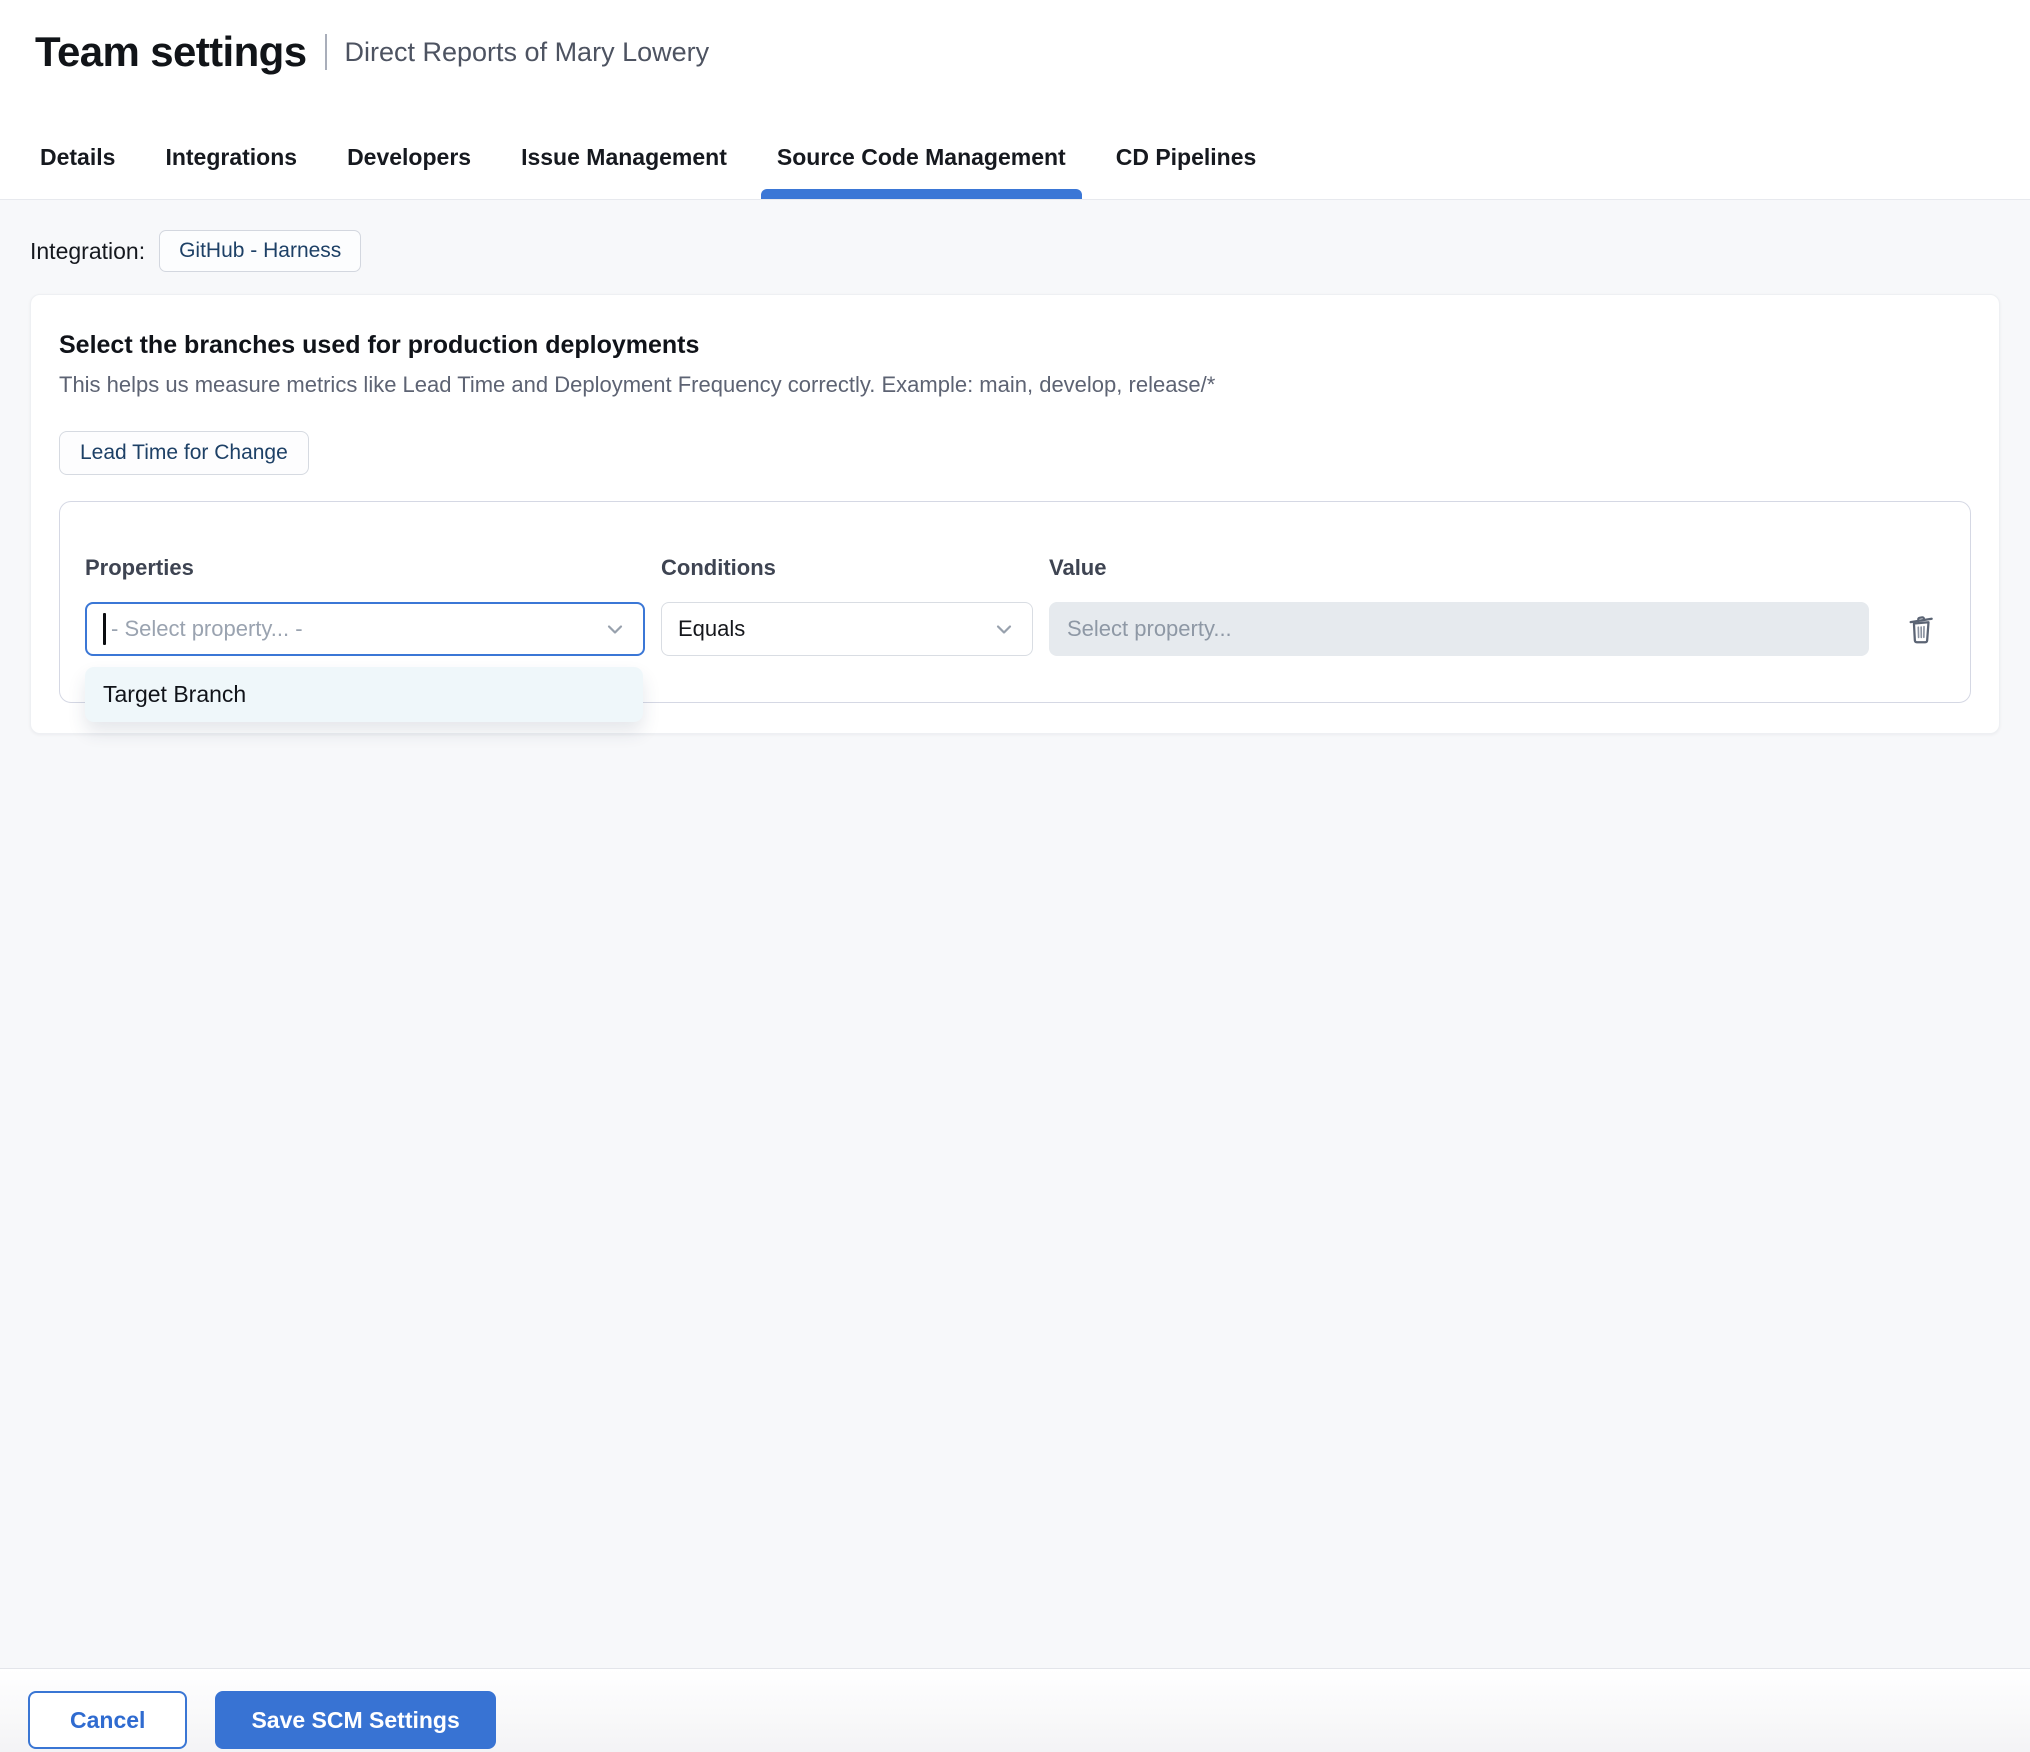 The image size is (2030, 1752). What do you see at coordinates (207, 628) in the screenshot?
I see `property-select-placeholder: - Select property... -` at bounding box center [207, 628].